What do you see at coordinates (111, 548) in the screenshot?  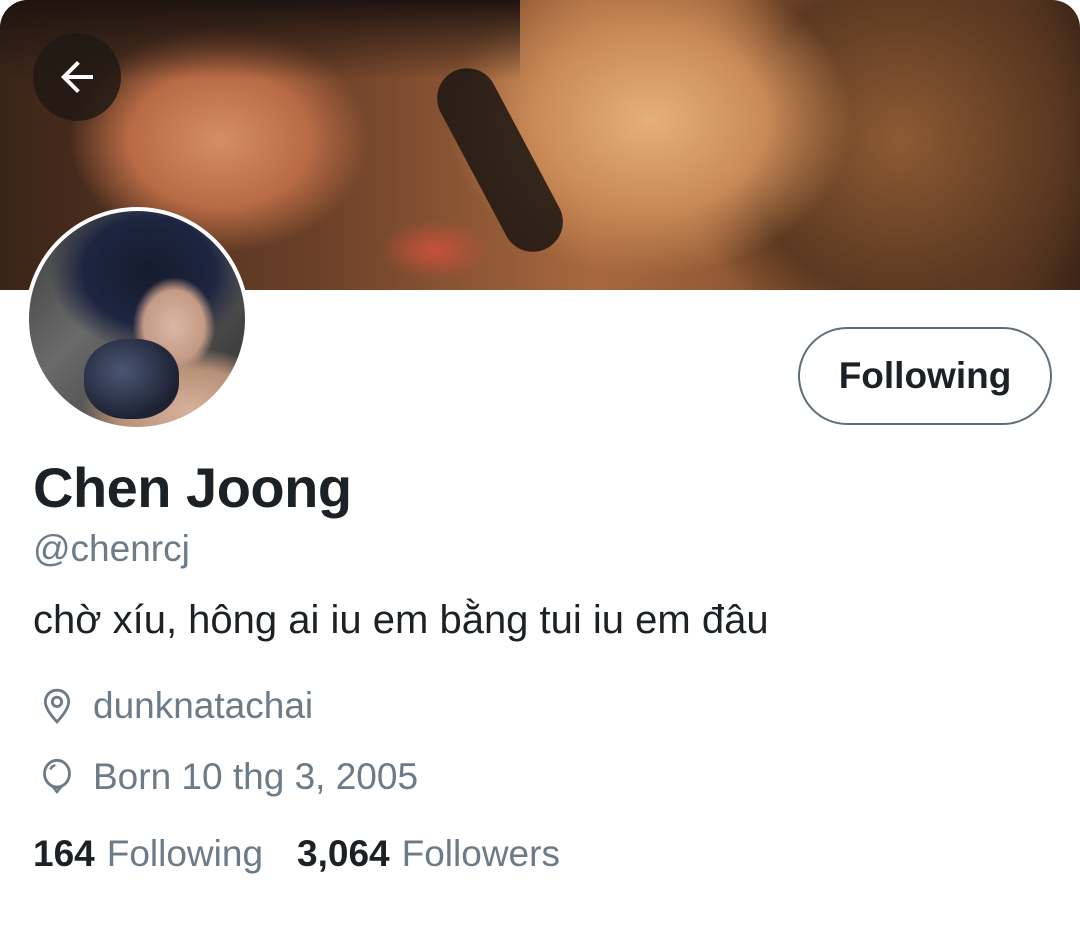 I see `user-handle: @chenrcj` at bounding box center [111, 548].